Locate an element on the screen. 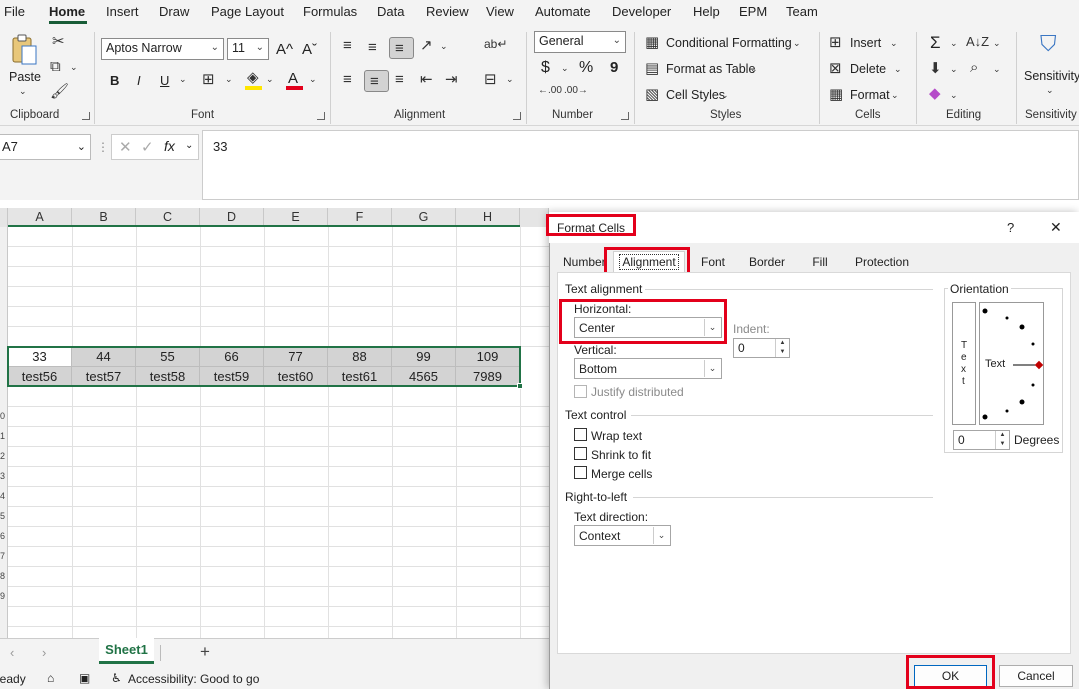 The height and width of the screenshot is (689, 1079). menu-page-layout: Page Layout is located at coordinates (247, 11).